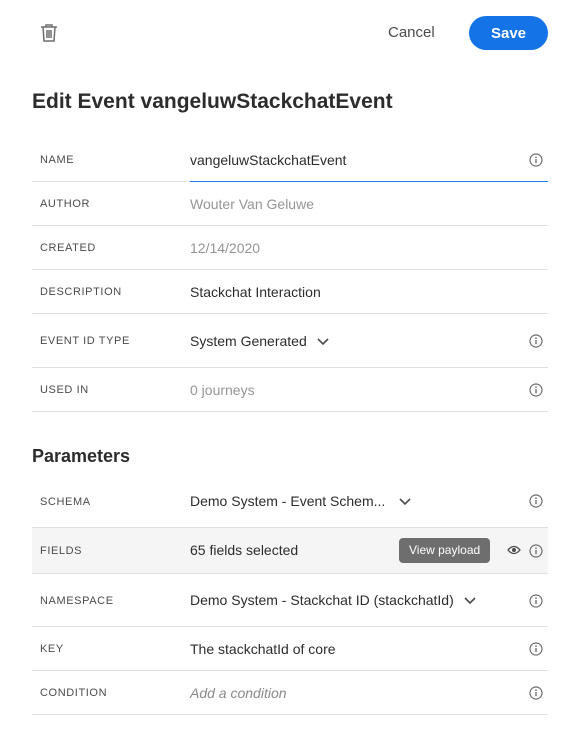 This screenshot has width=579, height=753. Describe the element at coordinates (222, 390) in the screenshot. I see `used-in-value: 0 journeys` at that location.